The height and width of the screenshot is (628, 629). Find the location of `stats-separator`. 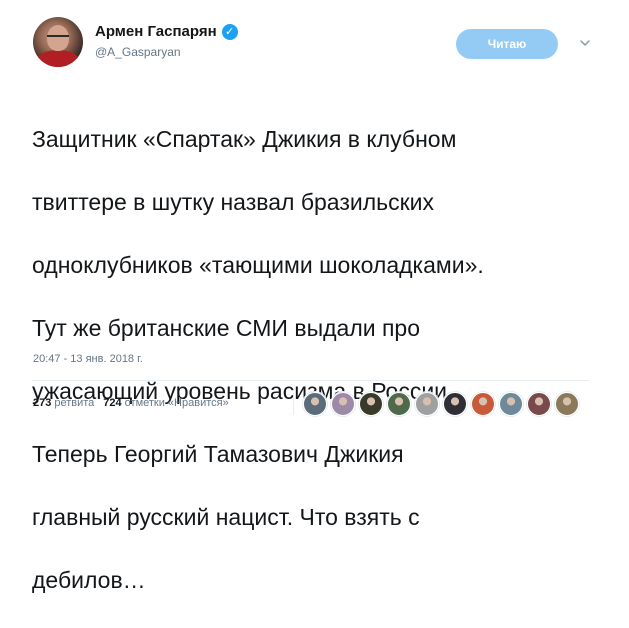

stats-separator is located at coordinates (293, 404).